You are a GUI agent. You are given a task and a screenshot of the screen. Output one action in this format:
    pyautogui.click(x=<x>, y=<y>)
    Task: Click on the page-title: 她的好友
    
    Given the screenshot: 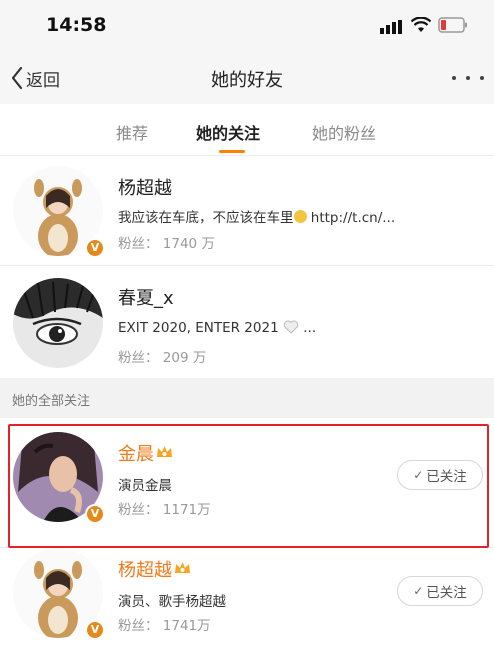 What is the action you would take?
    pyautogui.click(x=247, y=80)
    